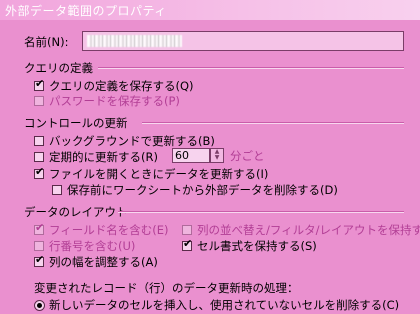 The width and height of the screenshot is (420, 314). What do you see at coordinates (76, 212) in the screenshot?
I see `layout-section-title: データのレイアウト` at bounding box center [76, 212].